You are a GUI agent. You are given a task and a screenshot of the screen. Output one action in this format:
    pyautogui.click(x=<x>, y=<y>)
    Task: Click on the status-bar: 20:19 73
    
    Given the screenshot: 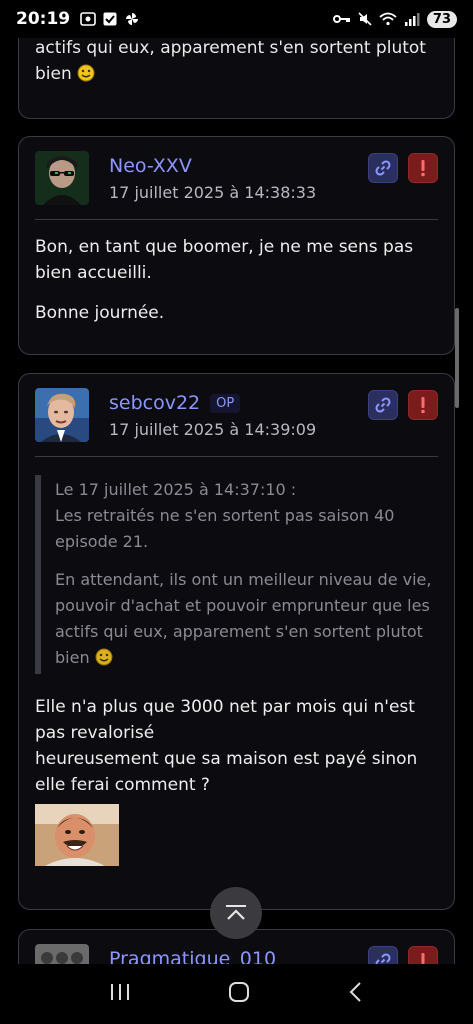 What is the action you would take?
    pyautogui.click(x=236, y=19)
    